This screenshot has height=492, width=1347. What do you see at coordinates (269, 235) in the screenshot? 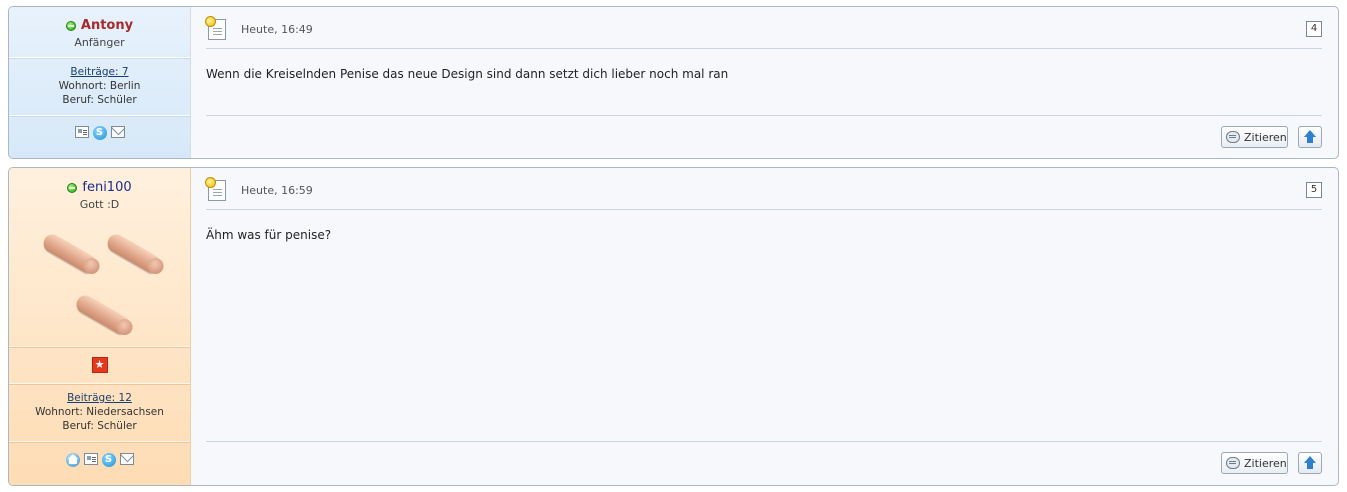
I see `post-text: Ähm was für penise?` at bounding box center [269, 235].